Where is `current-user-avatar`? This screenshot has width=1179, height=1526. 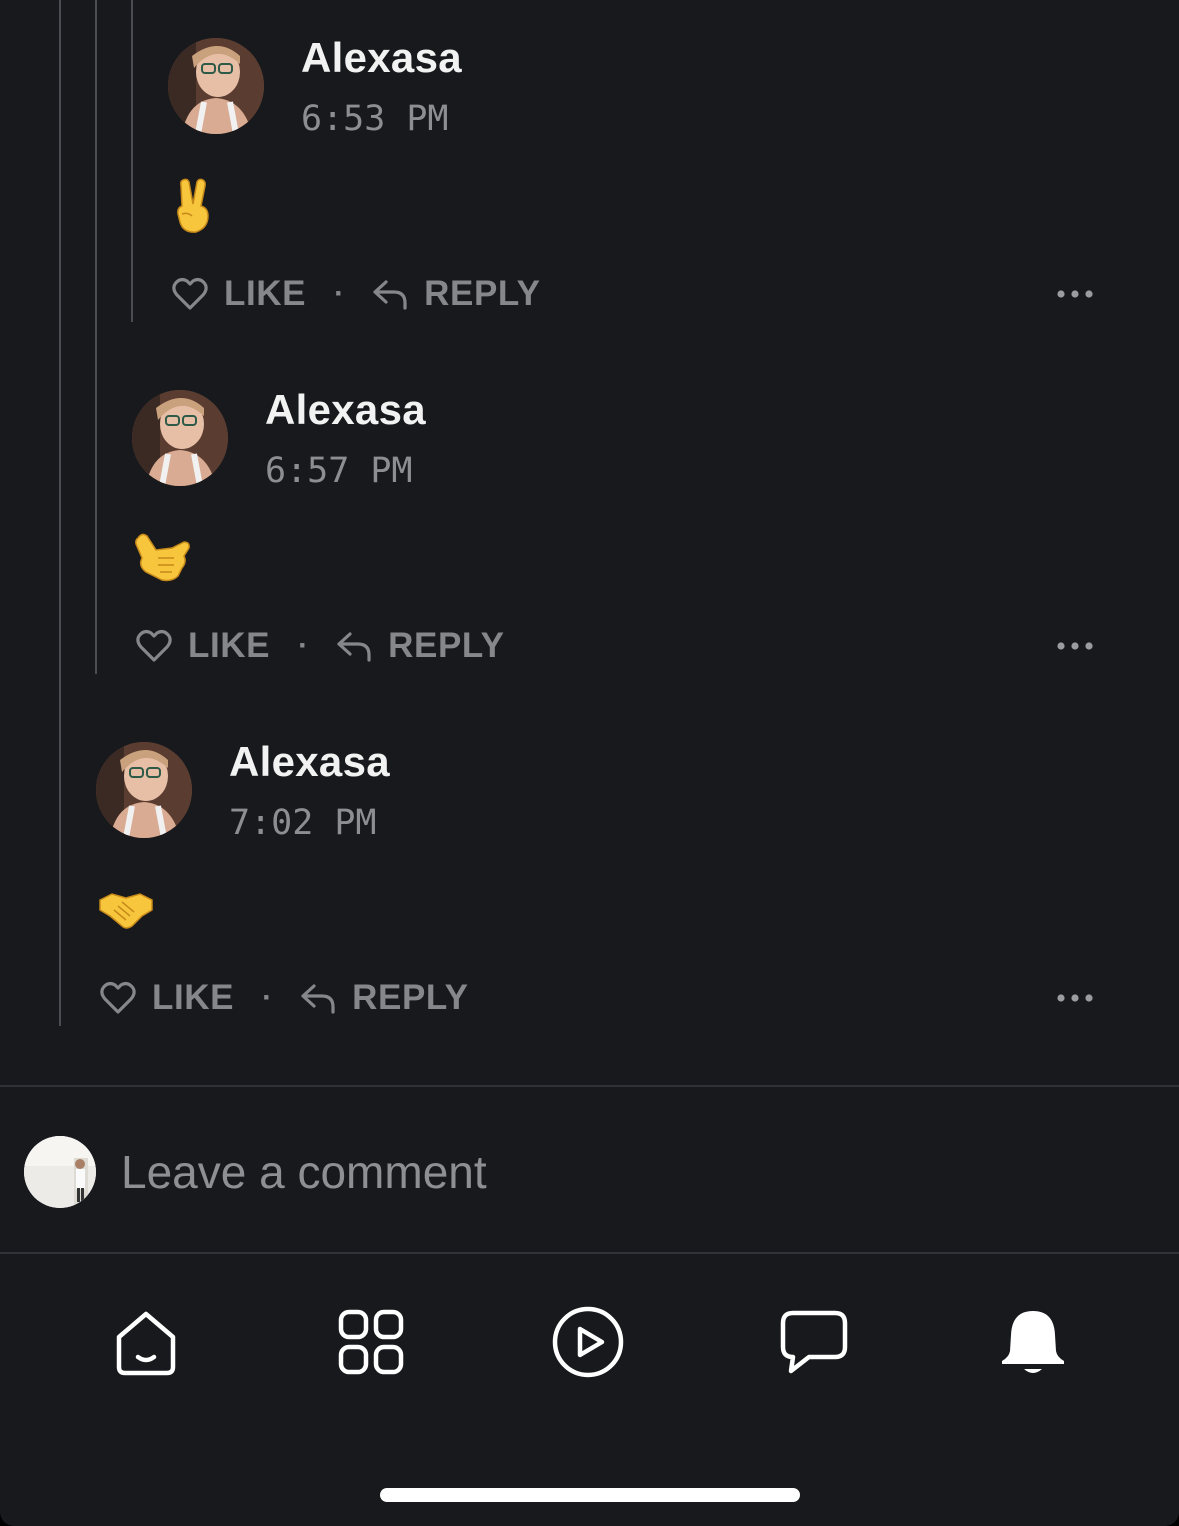
current-user-avatar is located at coordinates (60, 1172).